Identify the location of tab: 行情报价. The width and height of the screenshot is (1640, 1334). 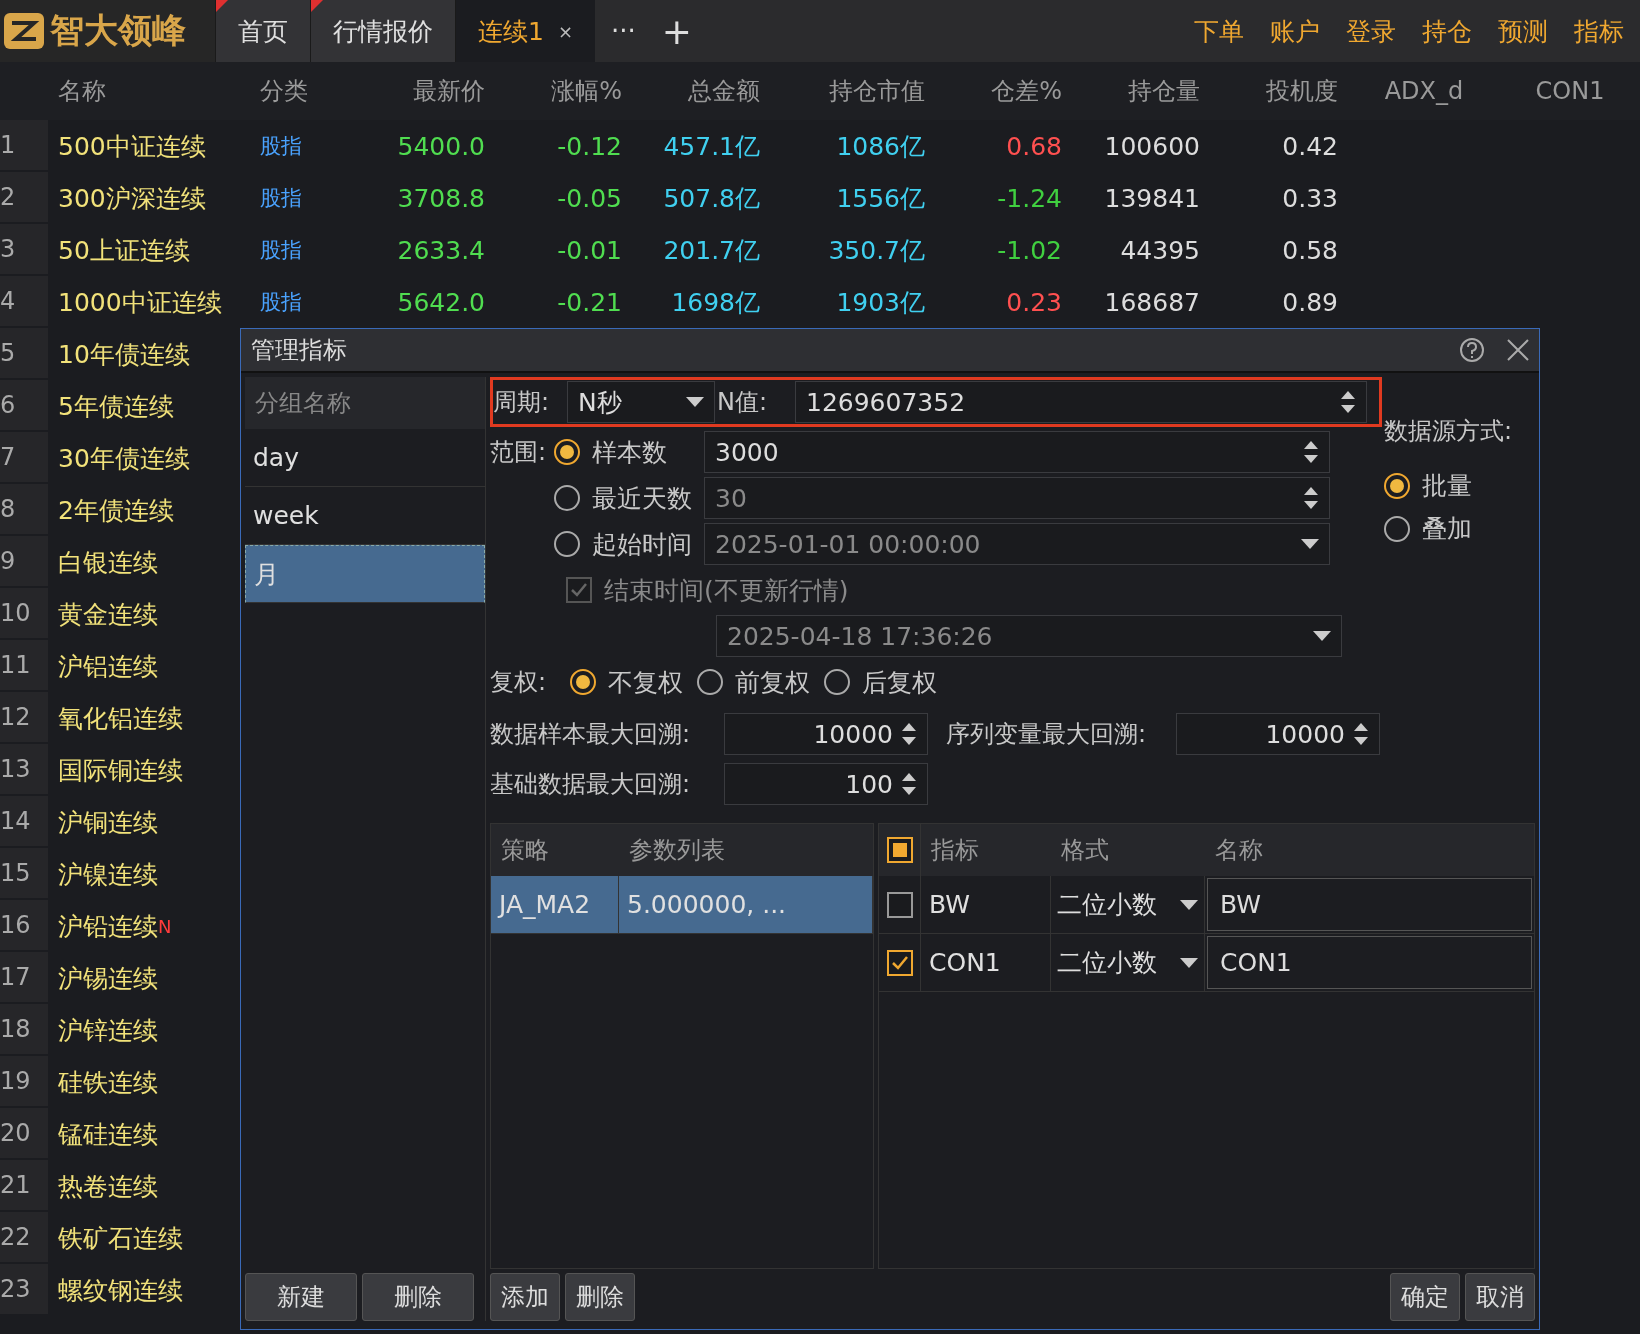
(382, 31).